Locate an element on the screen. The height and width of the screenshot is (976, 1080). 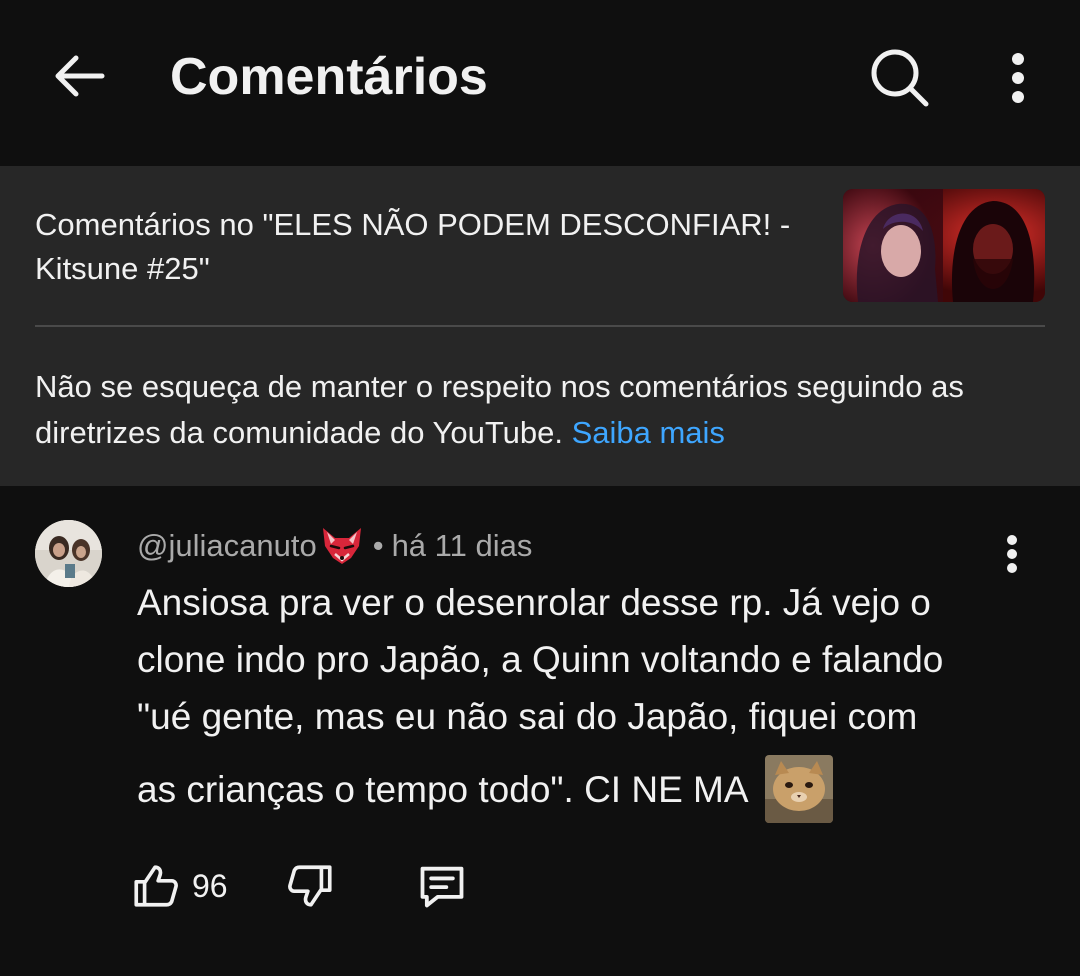
reply-button is located at coordinates (442, 886).